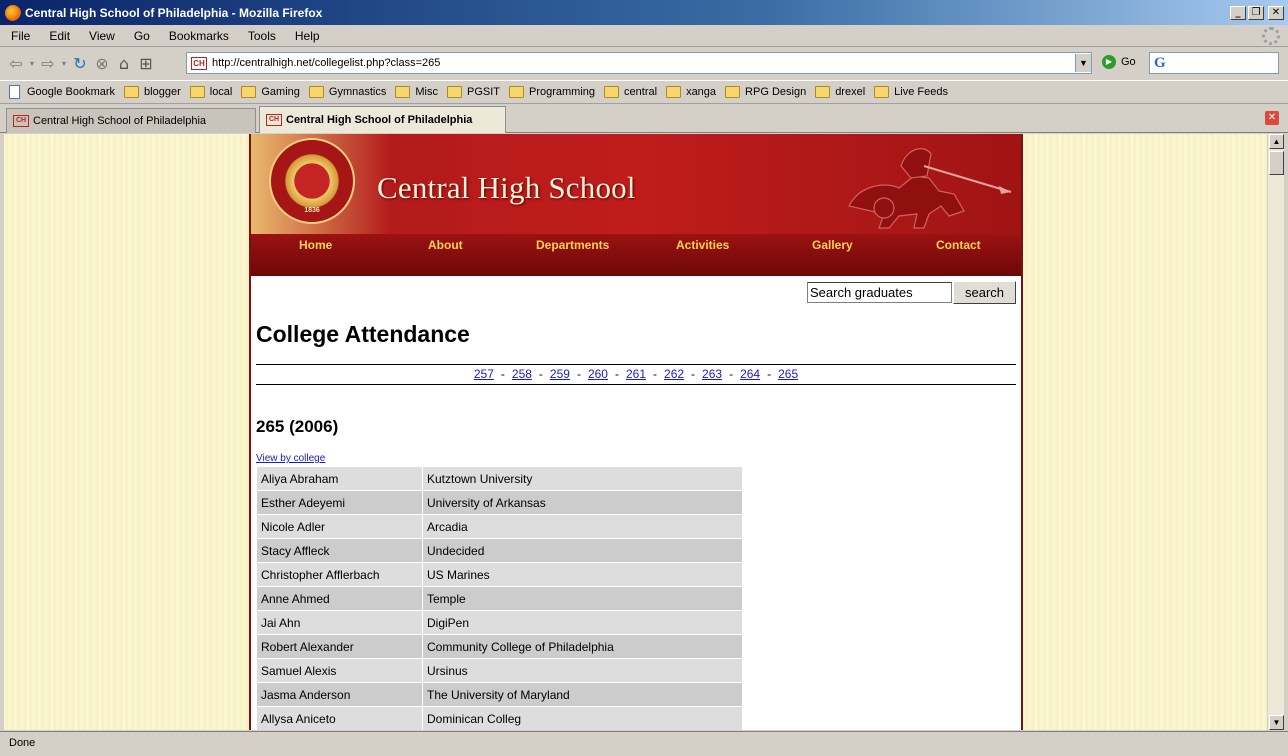 The image size is (1288, 756). What do you see at coordinates (445, 245) in the screenshot?
I see `nav-about-link: About` at bounding box center [445, 245].